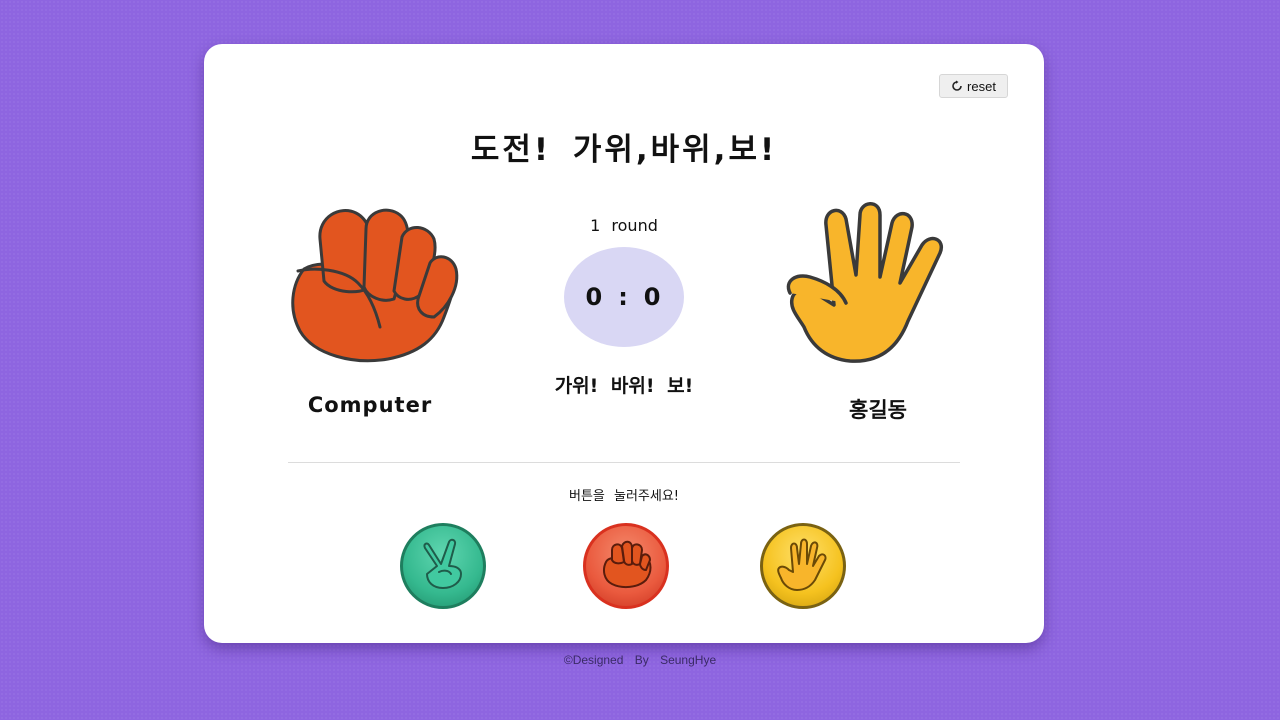 Image resolution: width=1280 pixels, height=720 pixels. I want to click on rock-button, so click(626, 566).